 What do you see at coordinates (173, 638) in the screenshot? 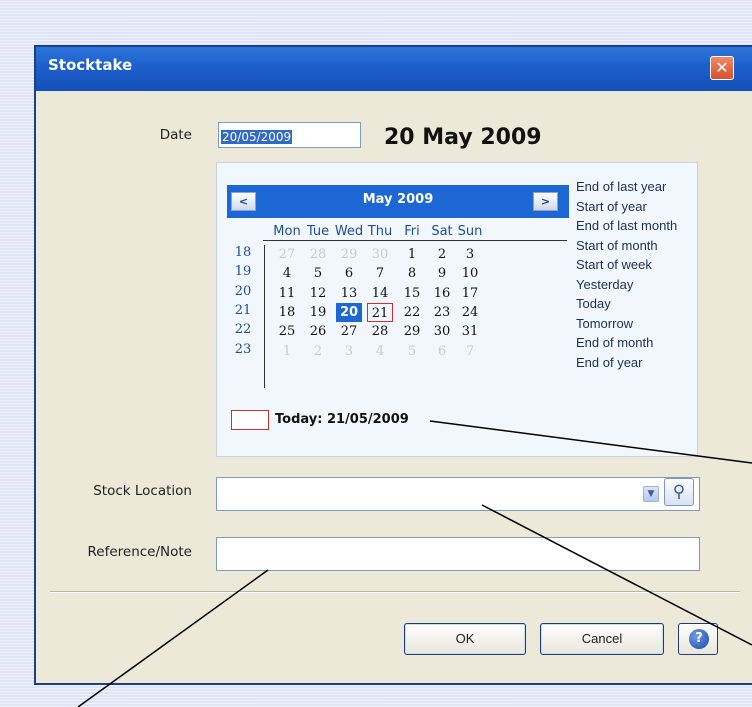
I see `annotation-line-reference` at bounding box center [173, 638].